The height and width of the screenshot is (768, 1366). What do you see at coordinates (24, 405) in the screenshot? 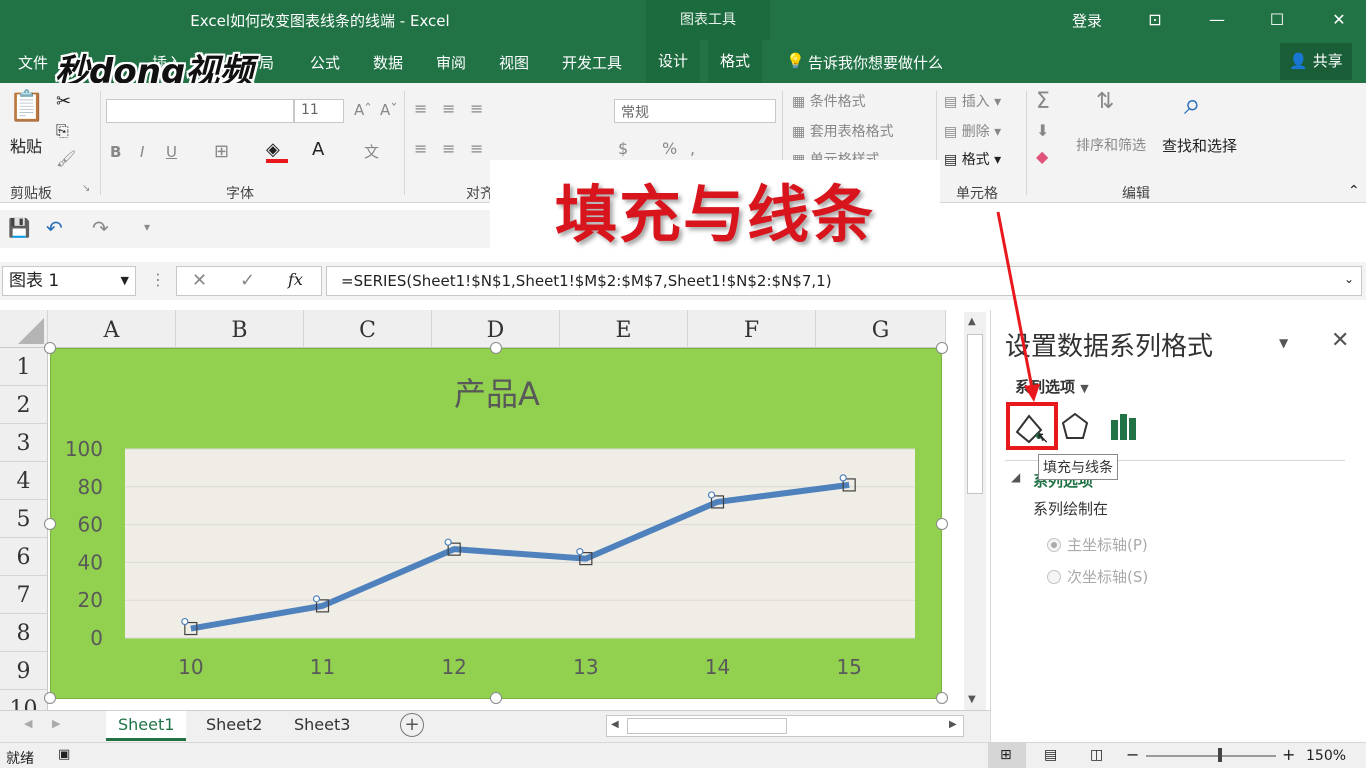
I see `row-header: 2` at bounding box center [24, 405].